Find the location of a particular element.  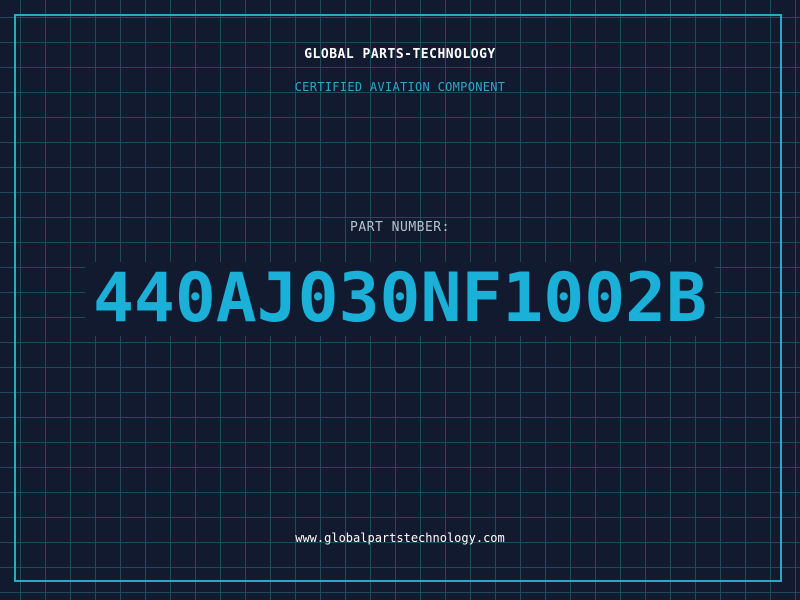

certification-tagline: CERTIFIED AVIATION COMPONENT is located at coordinates (400, 87).